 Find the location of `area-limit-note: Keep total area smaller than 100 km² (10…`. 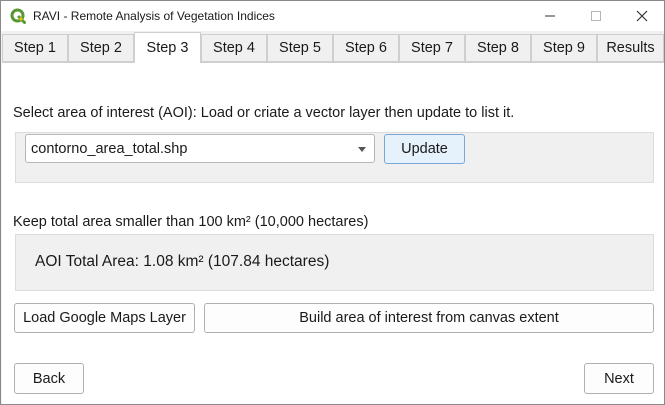

area-limit-note: Keep total area smaller than 100 km² (10… is located at coordinates (191, 222).